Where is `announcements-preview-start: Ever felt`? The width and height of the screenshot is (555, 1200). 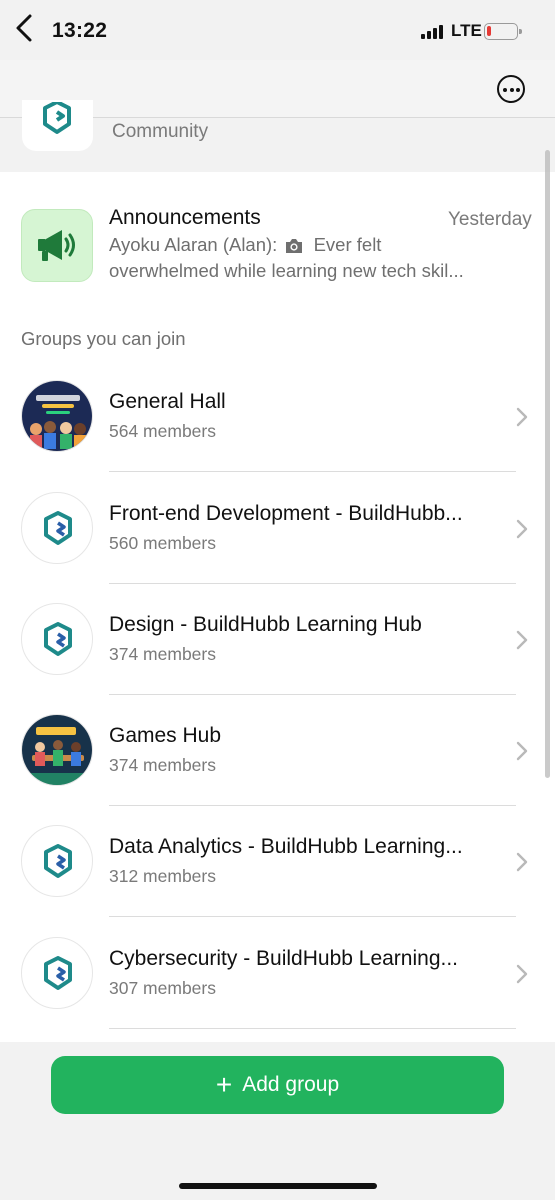
announcements-preview-start: Ever felt is located at coordinates (347, 244).